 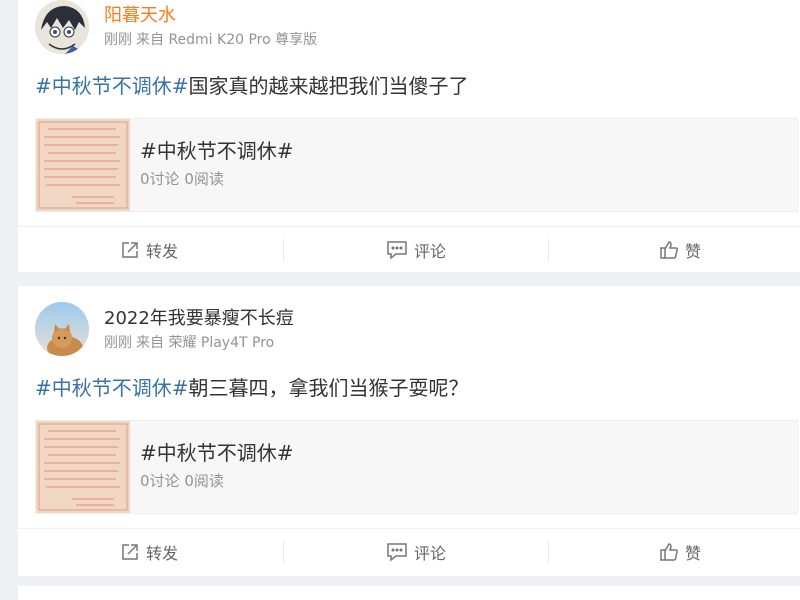 I want to click on post-meta: 刚刚 来自 Redmi K20 Pro 尊享版, so click(x=212, y=40).